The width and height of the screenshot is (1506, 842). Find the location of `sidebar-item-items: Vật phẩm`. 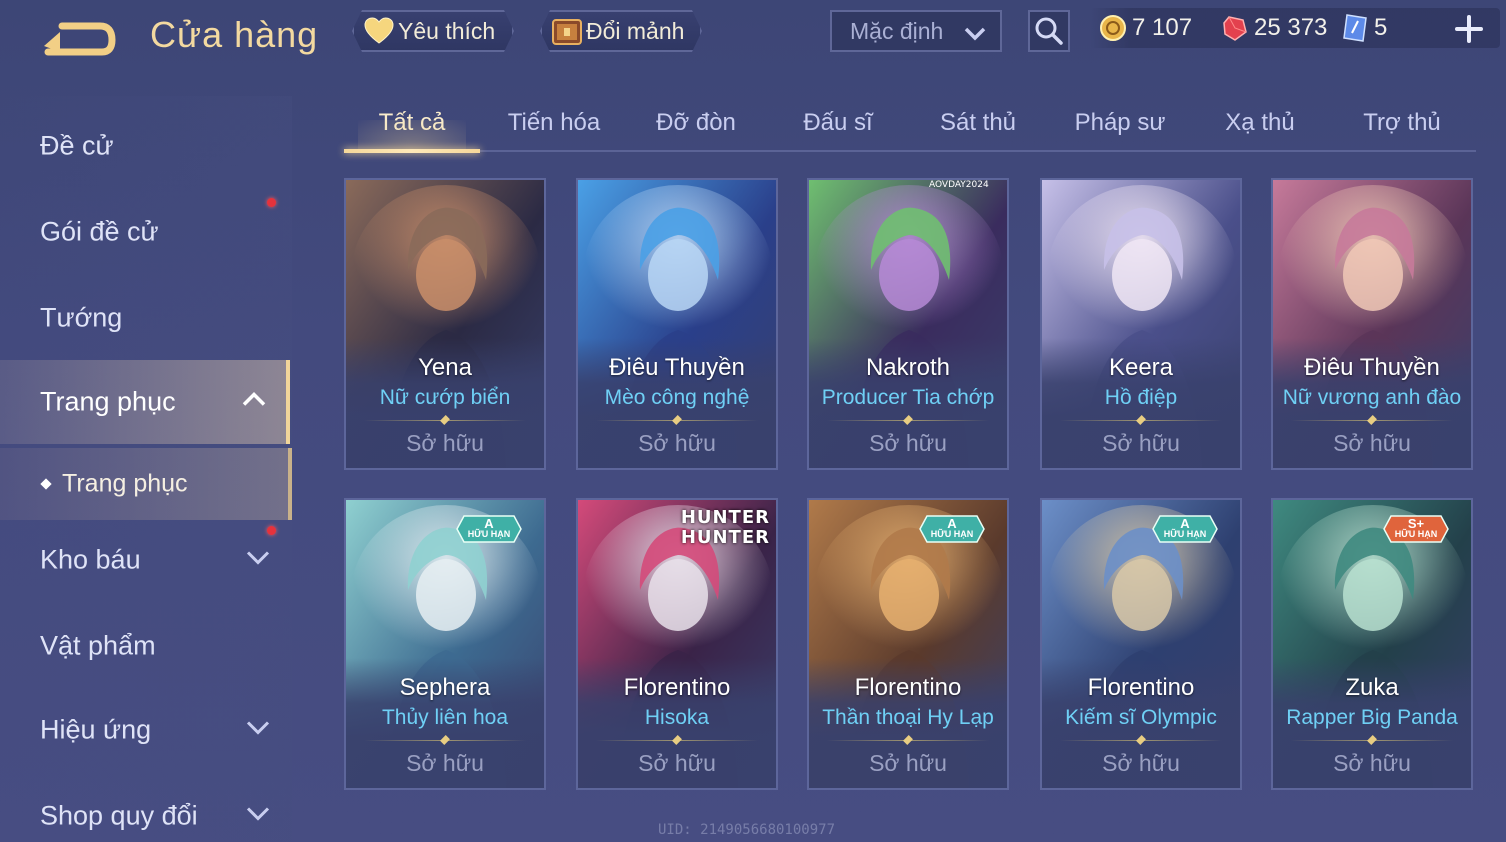

sidebar-item-items: Vật phẩm is located at coordinates (145, 646).